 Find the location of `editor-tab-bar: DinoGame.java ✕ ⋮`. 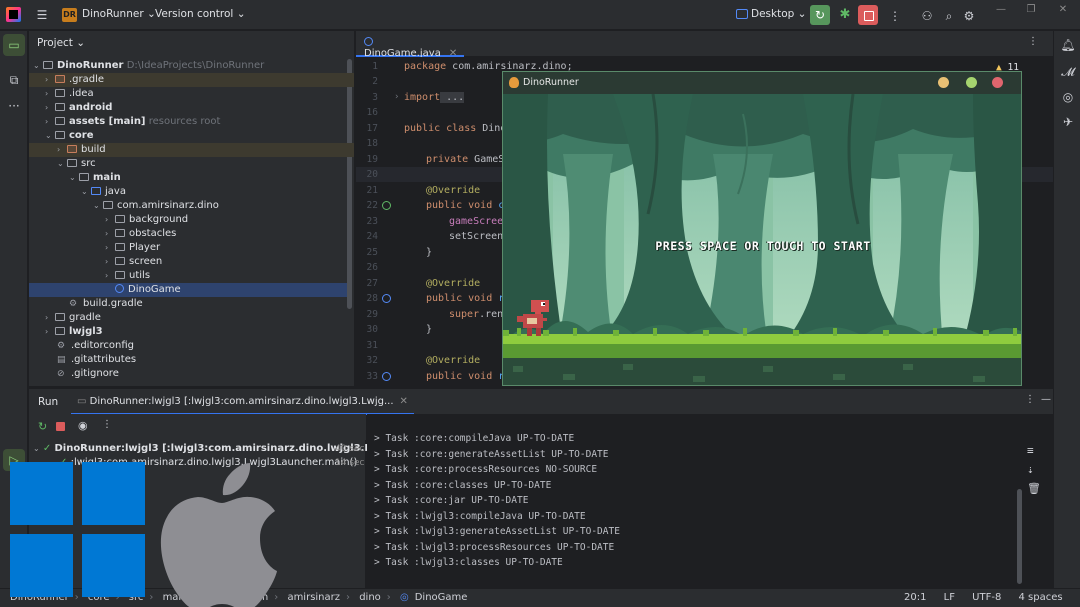

editor-tab-bar: DinoGame.java ✕ ⋮ is located at coordinates (704, 45).